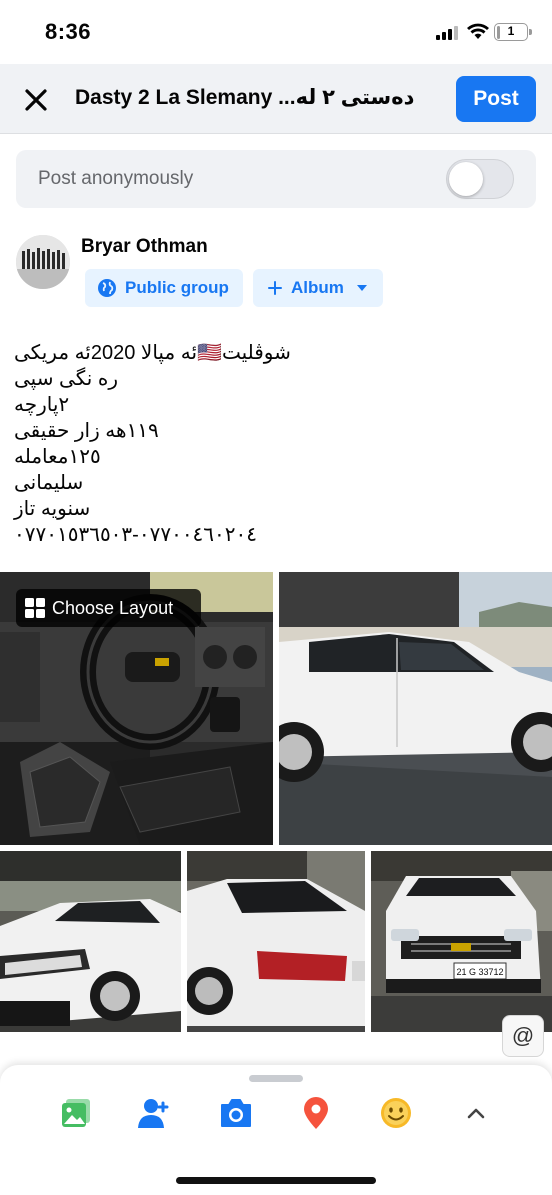 The height and width of the screenshot is (1195, 552). I want to click on photo-rear, so click(276, 941).